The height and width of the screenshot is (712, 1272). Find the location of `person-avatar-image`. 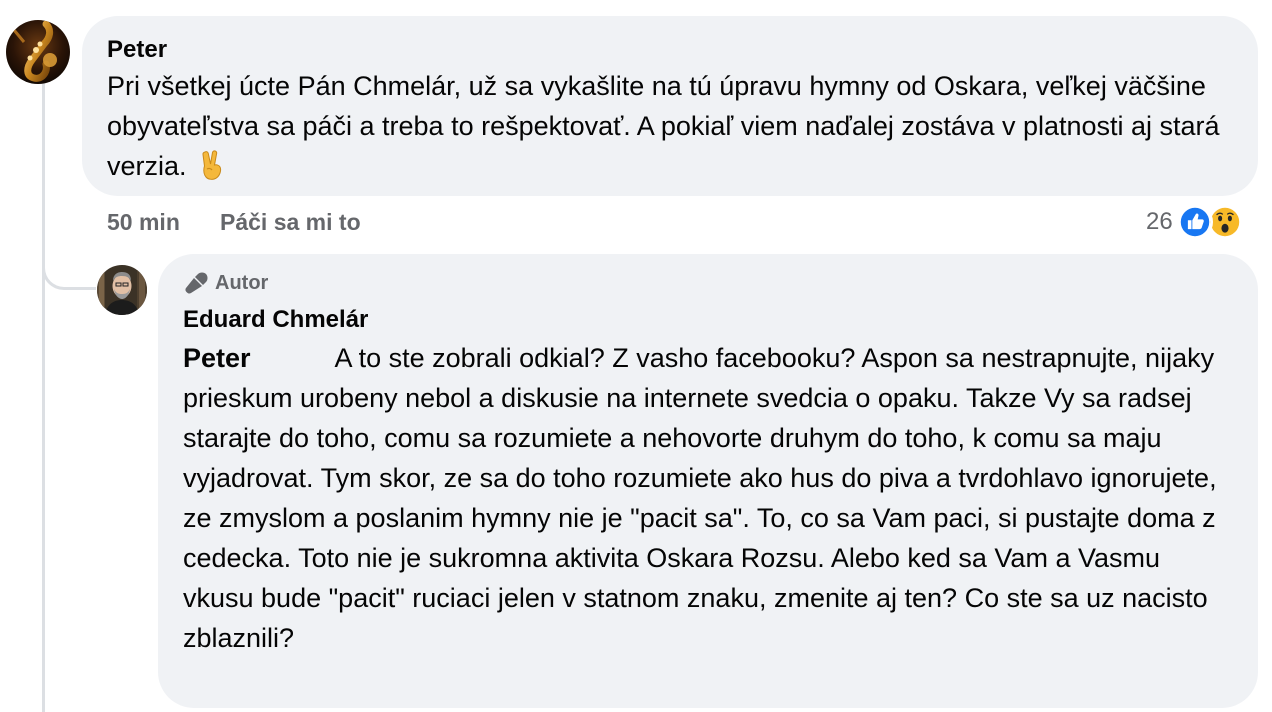

person-avatar-image is located at coordinates (122, 290).